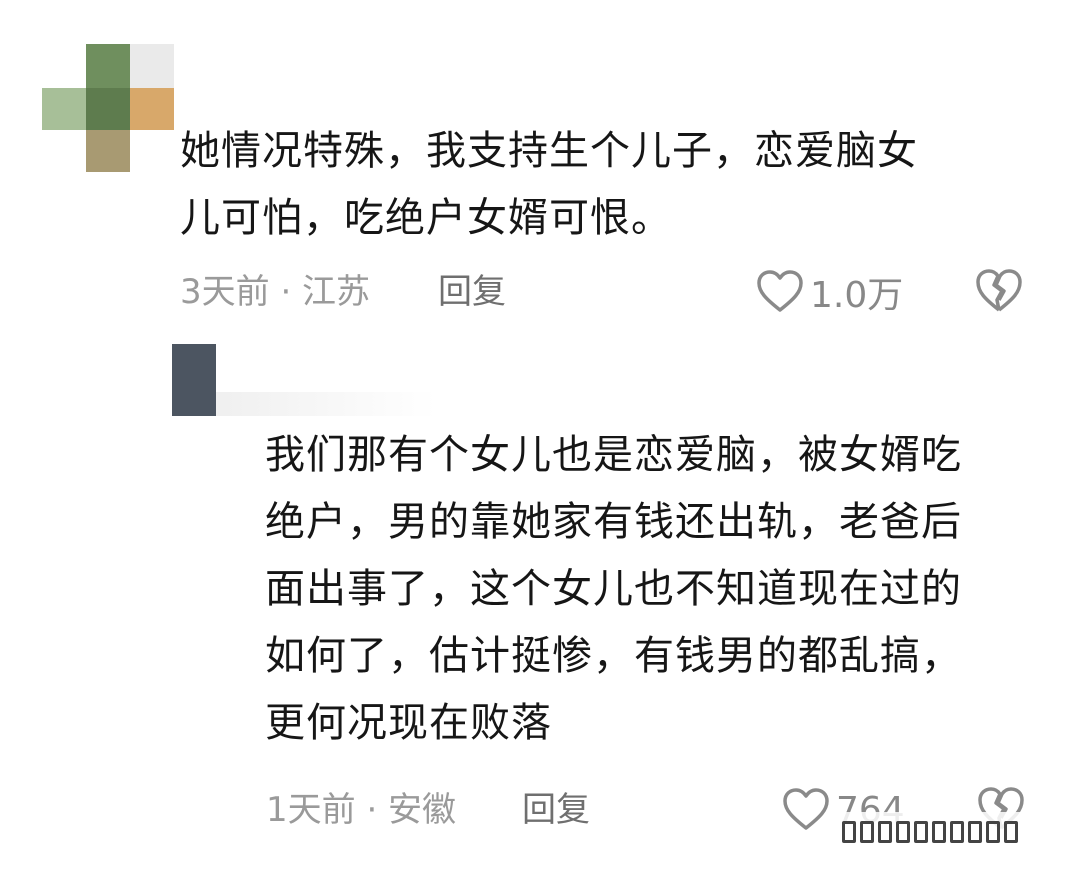 The height and width of the screenshot is (872, 1080). I want to click on dislike-button, so click(999, 293).